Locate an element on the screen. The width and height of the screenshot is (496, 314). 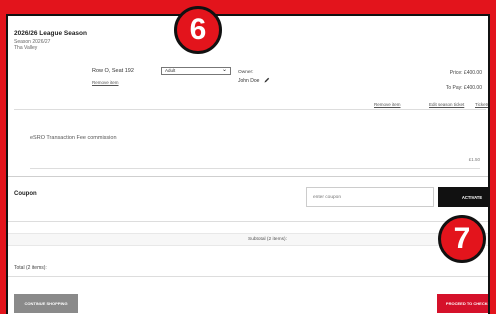
ticket-type-value: Adult is located at coordinates (170, 70).